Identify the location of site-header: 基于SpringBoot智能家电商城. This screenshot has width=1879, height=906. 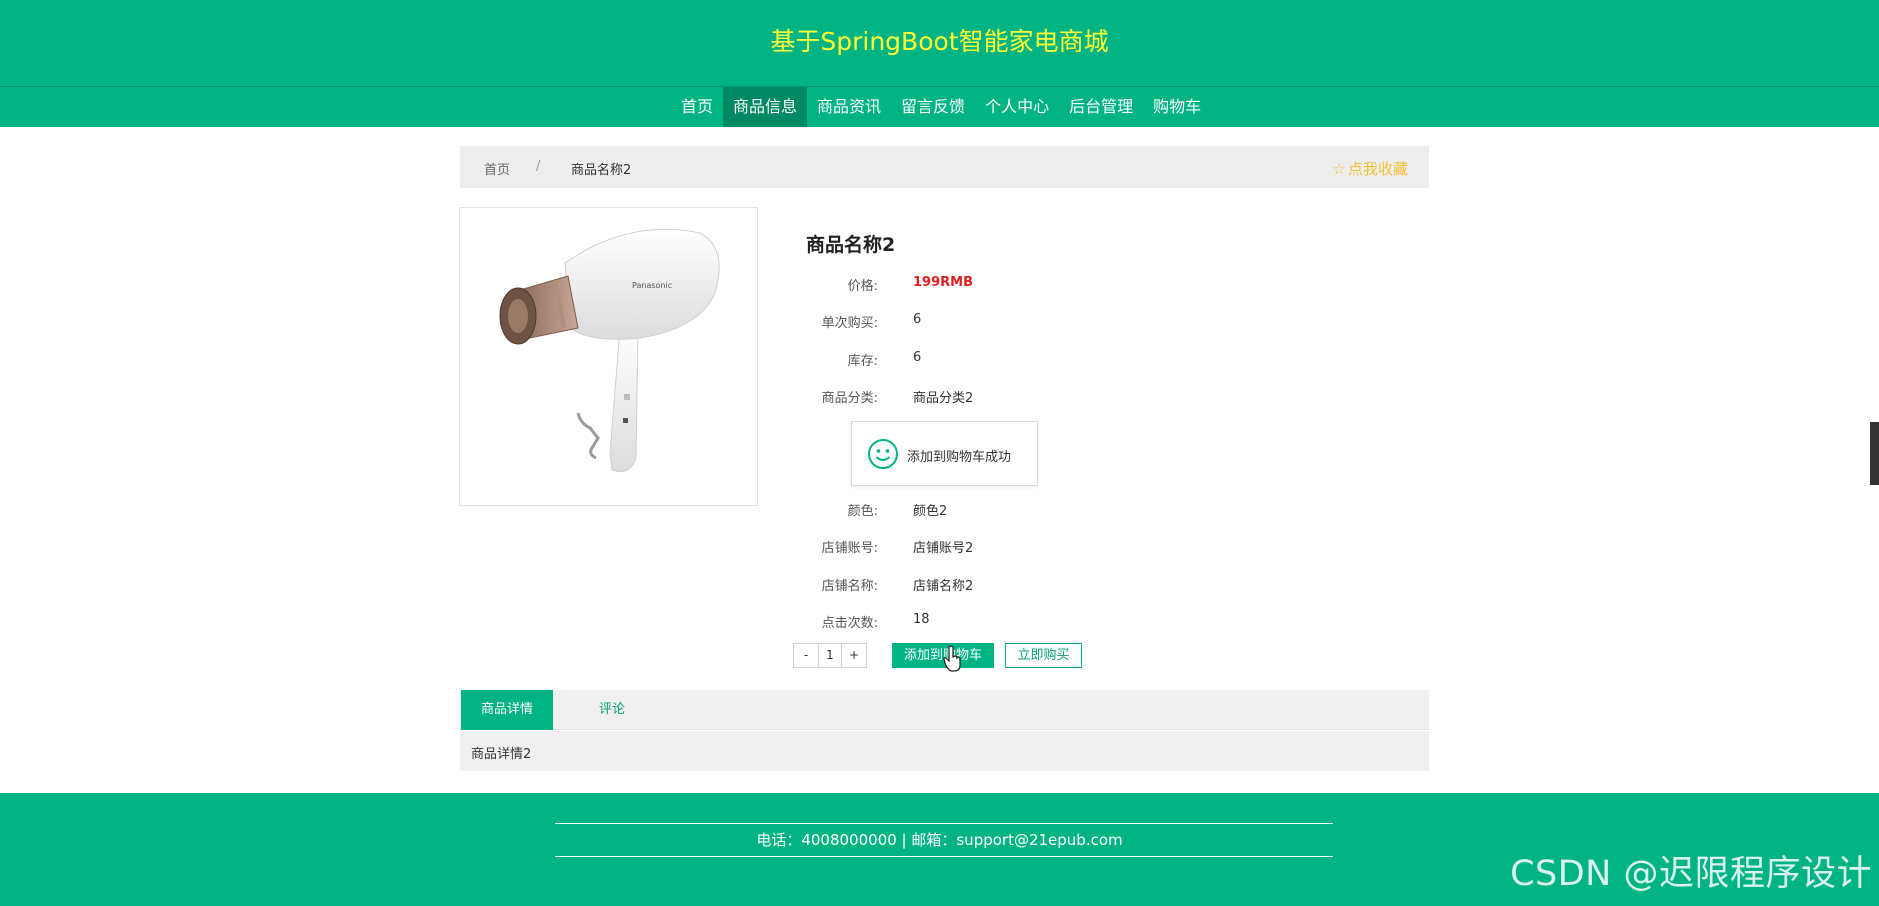
(939, 43).